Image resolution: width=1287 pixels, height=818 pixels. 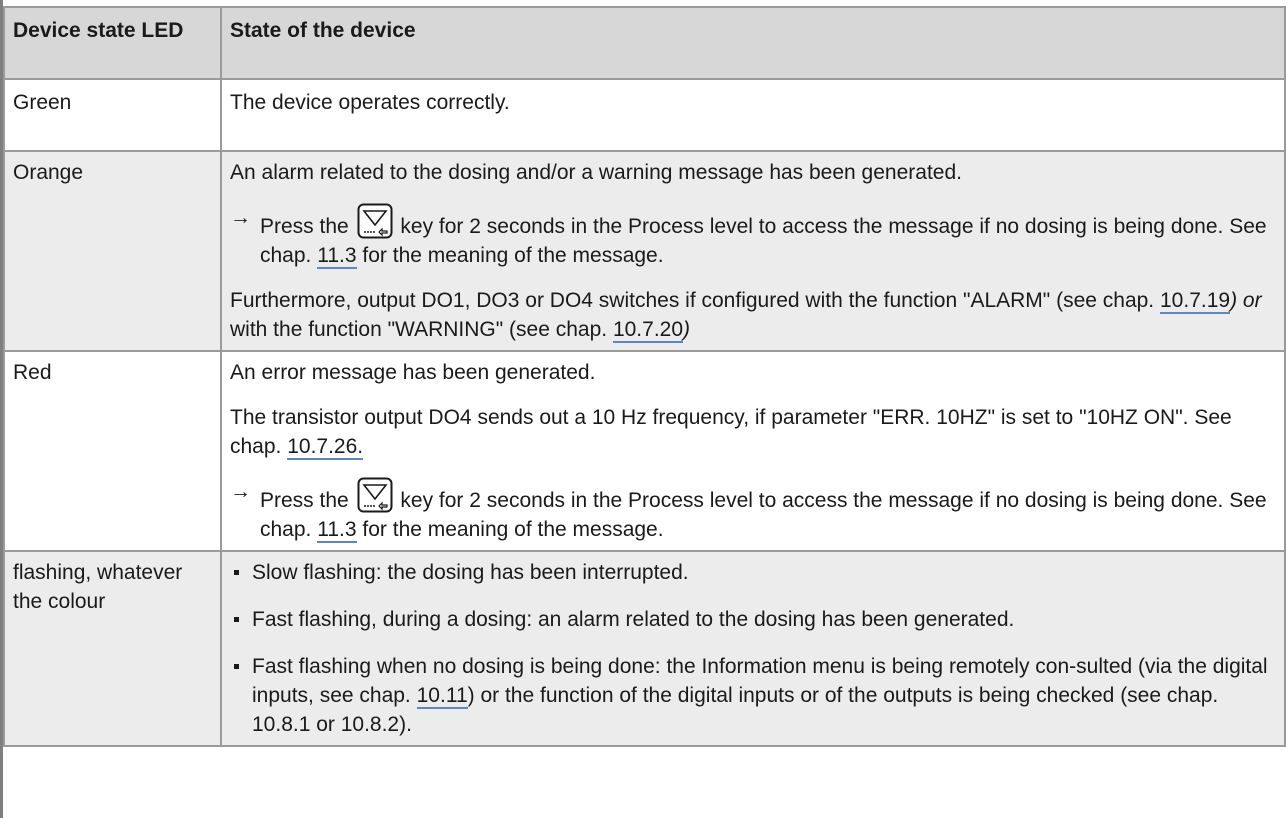 I want to click on row-label-red: Red, so click(x=112, y=451).